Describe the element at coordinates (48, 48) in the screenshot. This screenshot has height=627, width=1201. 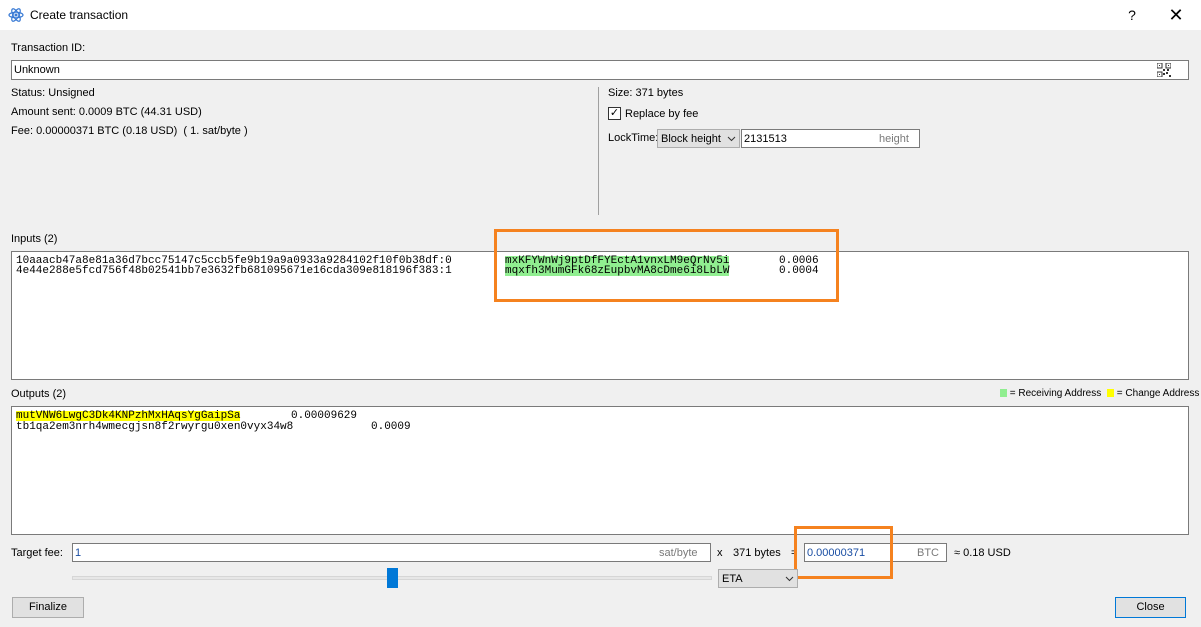
I see `txid-label: Transaction ID:` at that location.